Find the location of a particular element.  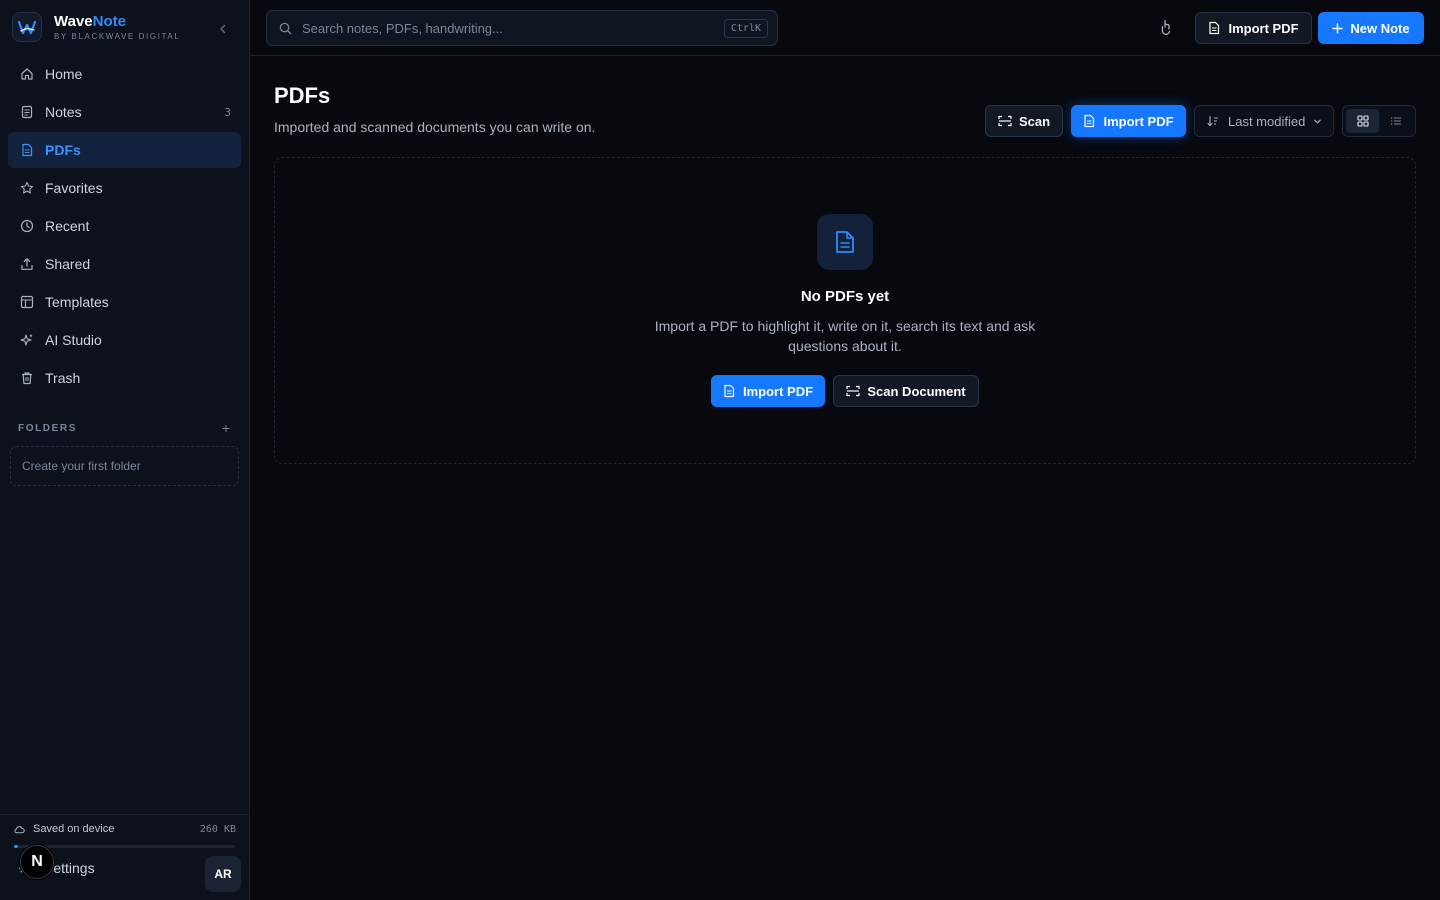

scan-button: Scan is located at coordinates (1024, 121).